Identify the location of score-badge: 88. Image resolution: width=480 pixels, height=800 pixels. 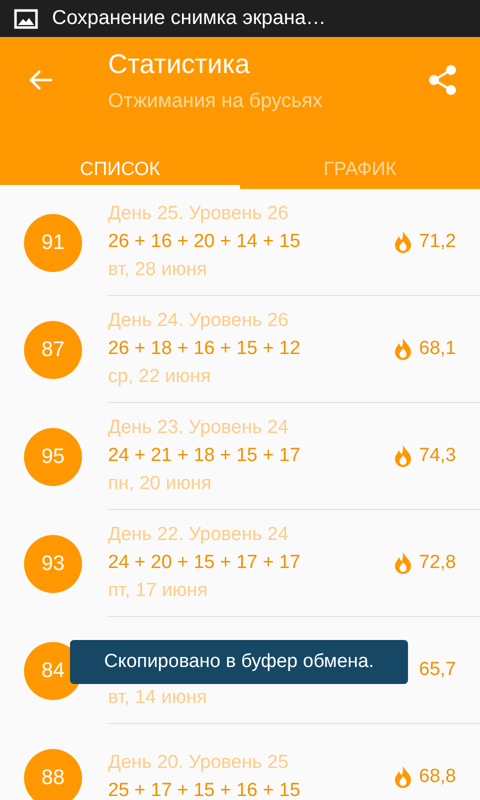
(53, 774).